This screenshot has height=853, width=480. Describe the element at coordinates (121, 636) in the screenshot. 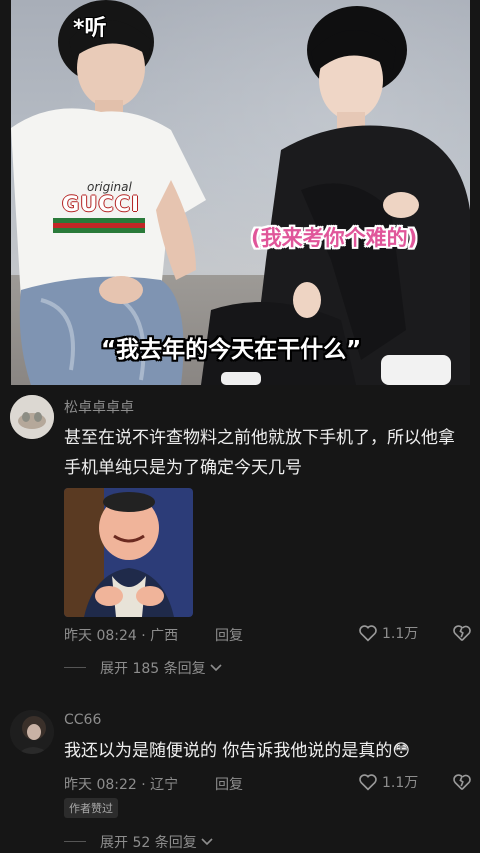

I see `comment-meta: 昨天 08:24 · 广西` at that location.